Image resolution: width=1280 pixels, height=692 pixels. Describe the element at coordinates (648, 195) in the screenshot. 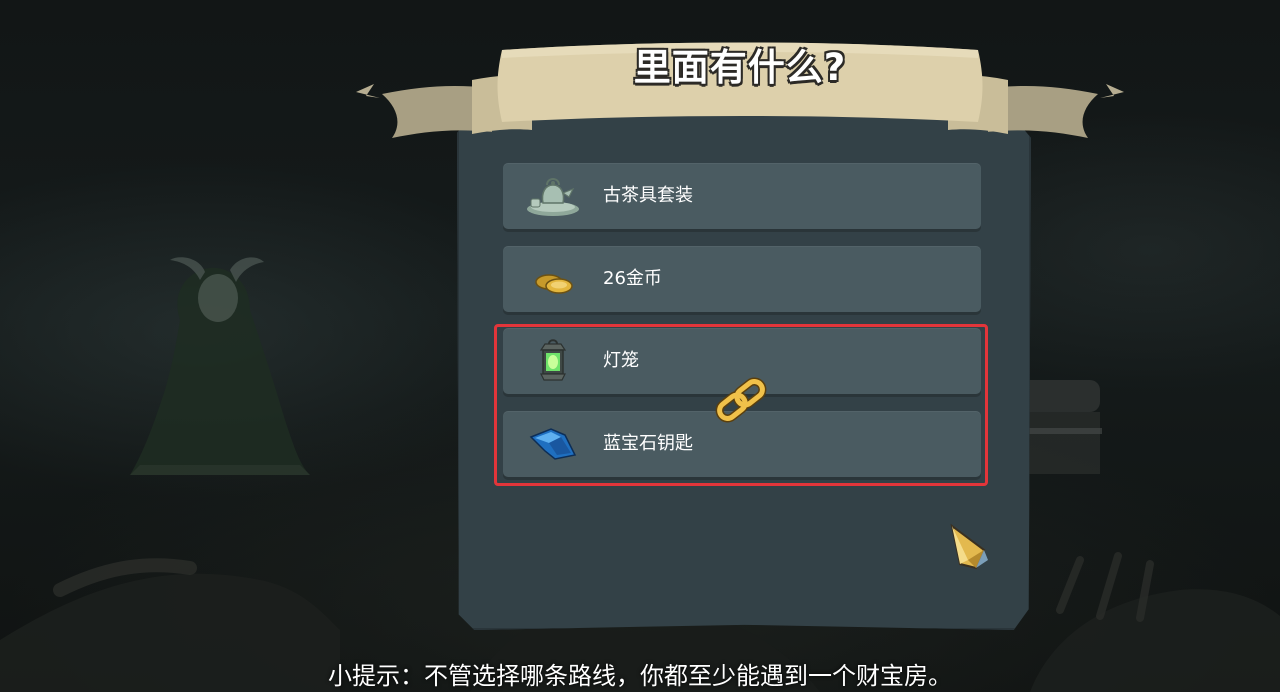

I see `item-label: 古茶具套装` at that location.